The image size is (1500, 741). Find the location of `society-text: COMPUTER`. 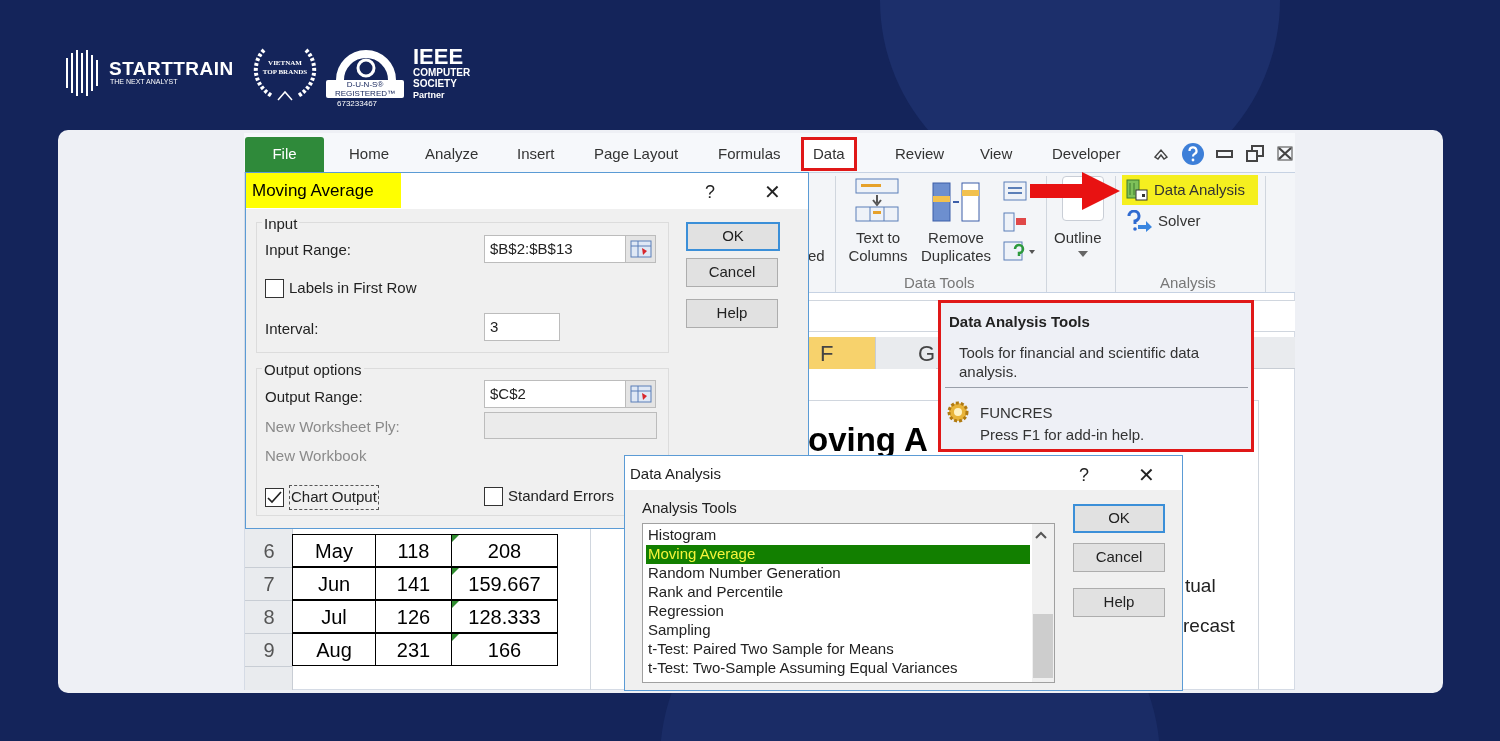

society-text: COMPUTER is located at coordinates (442, 73).